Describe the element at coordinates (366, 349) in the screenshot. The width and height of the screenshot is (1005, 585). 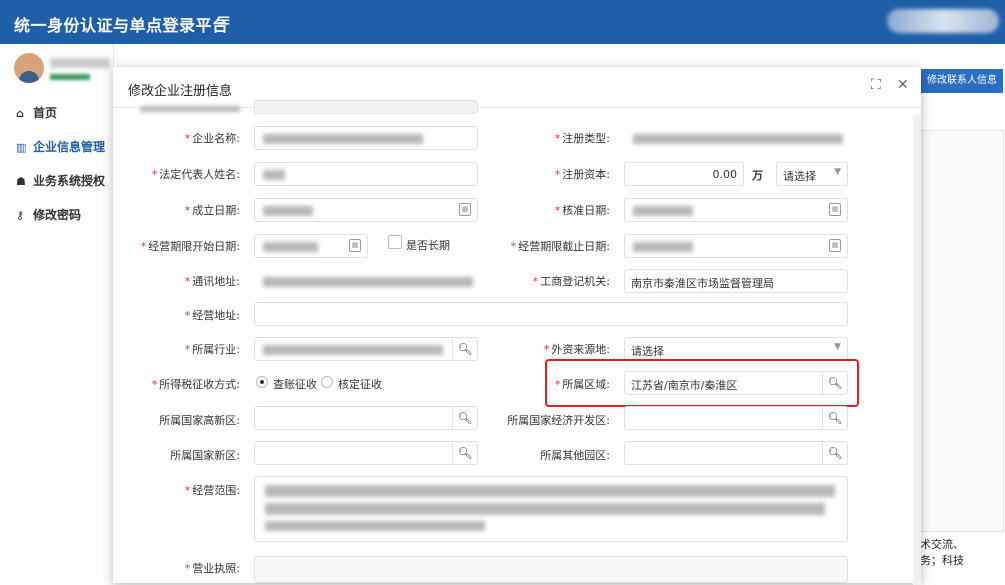
I see `industry-input: 🔍︎` at that location.